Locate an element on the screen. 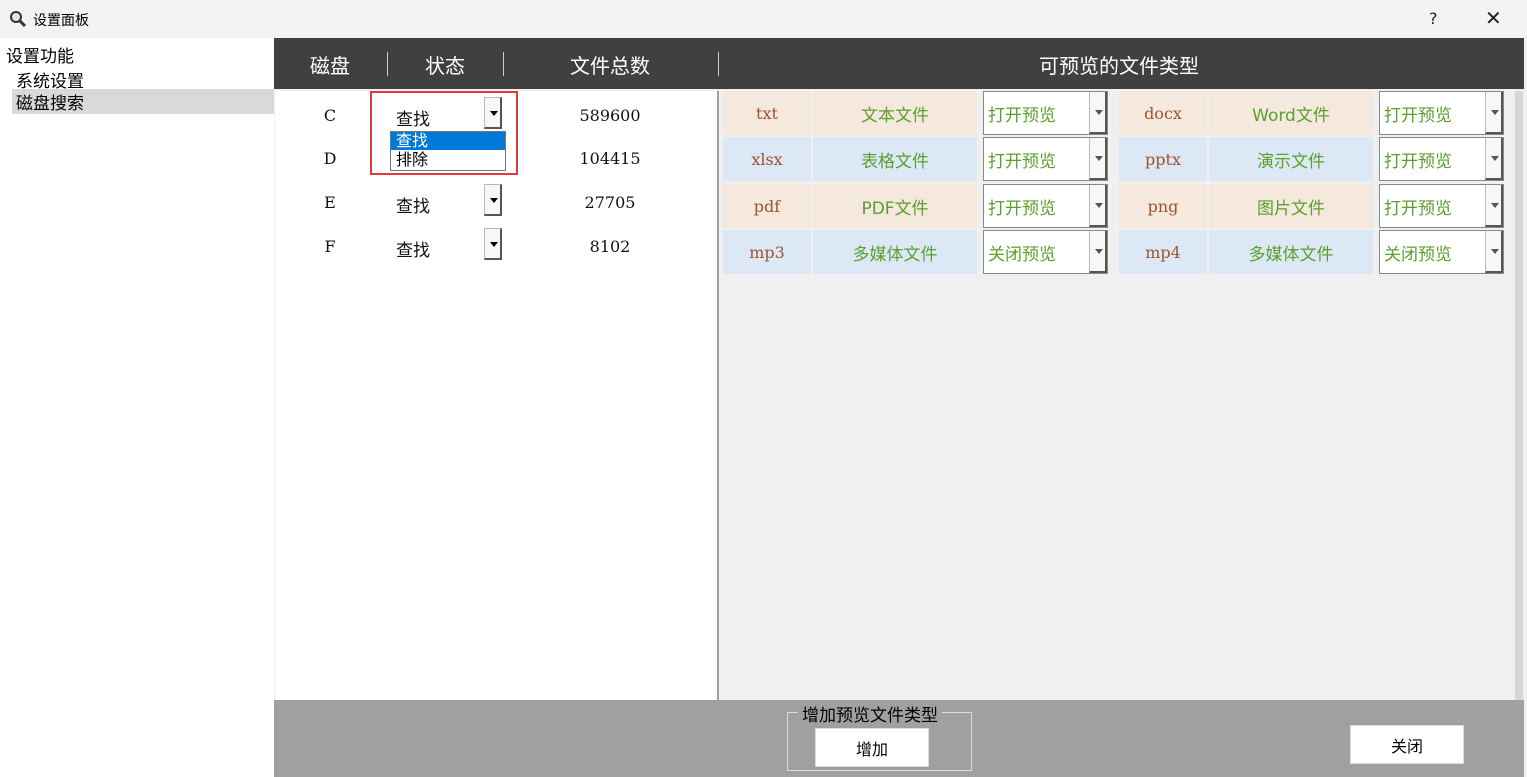  close-window-button: ✕ is located at coordinates (1493, 18).